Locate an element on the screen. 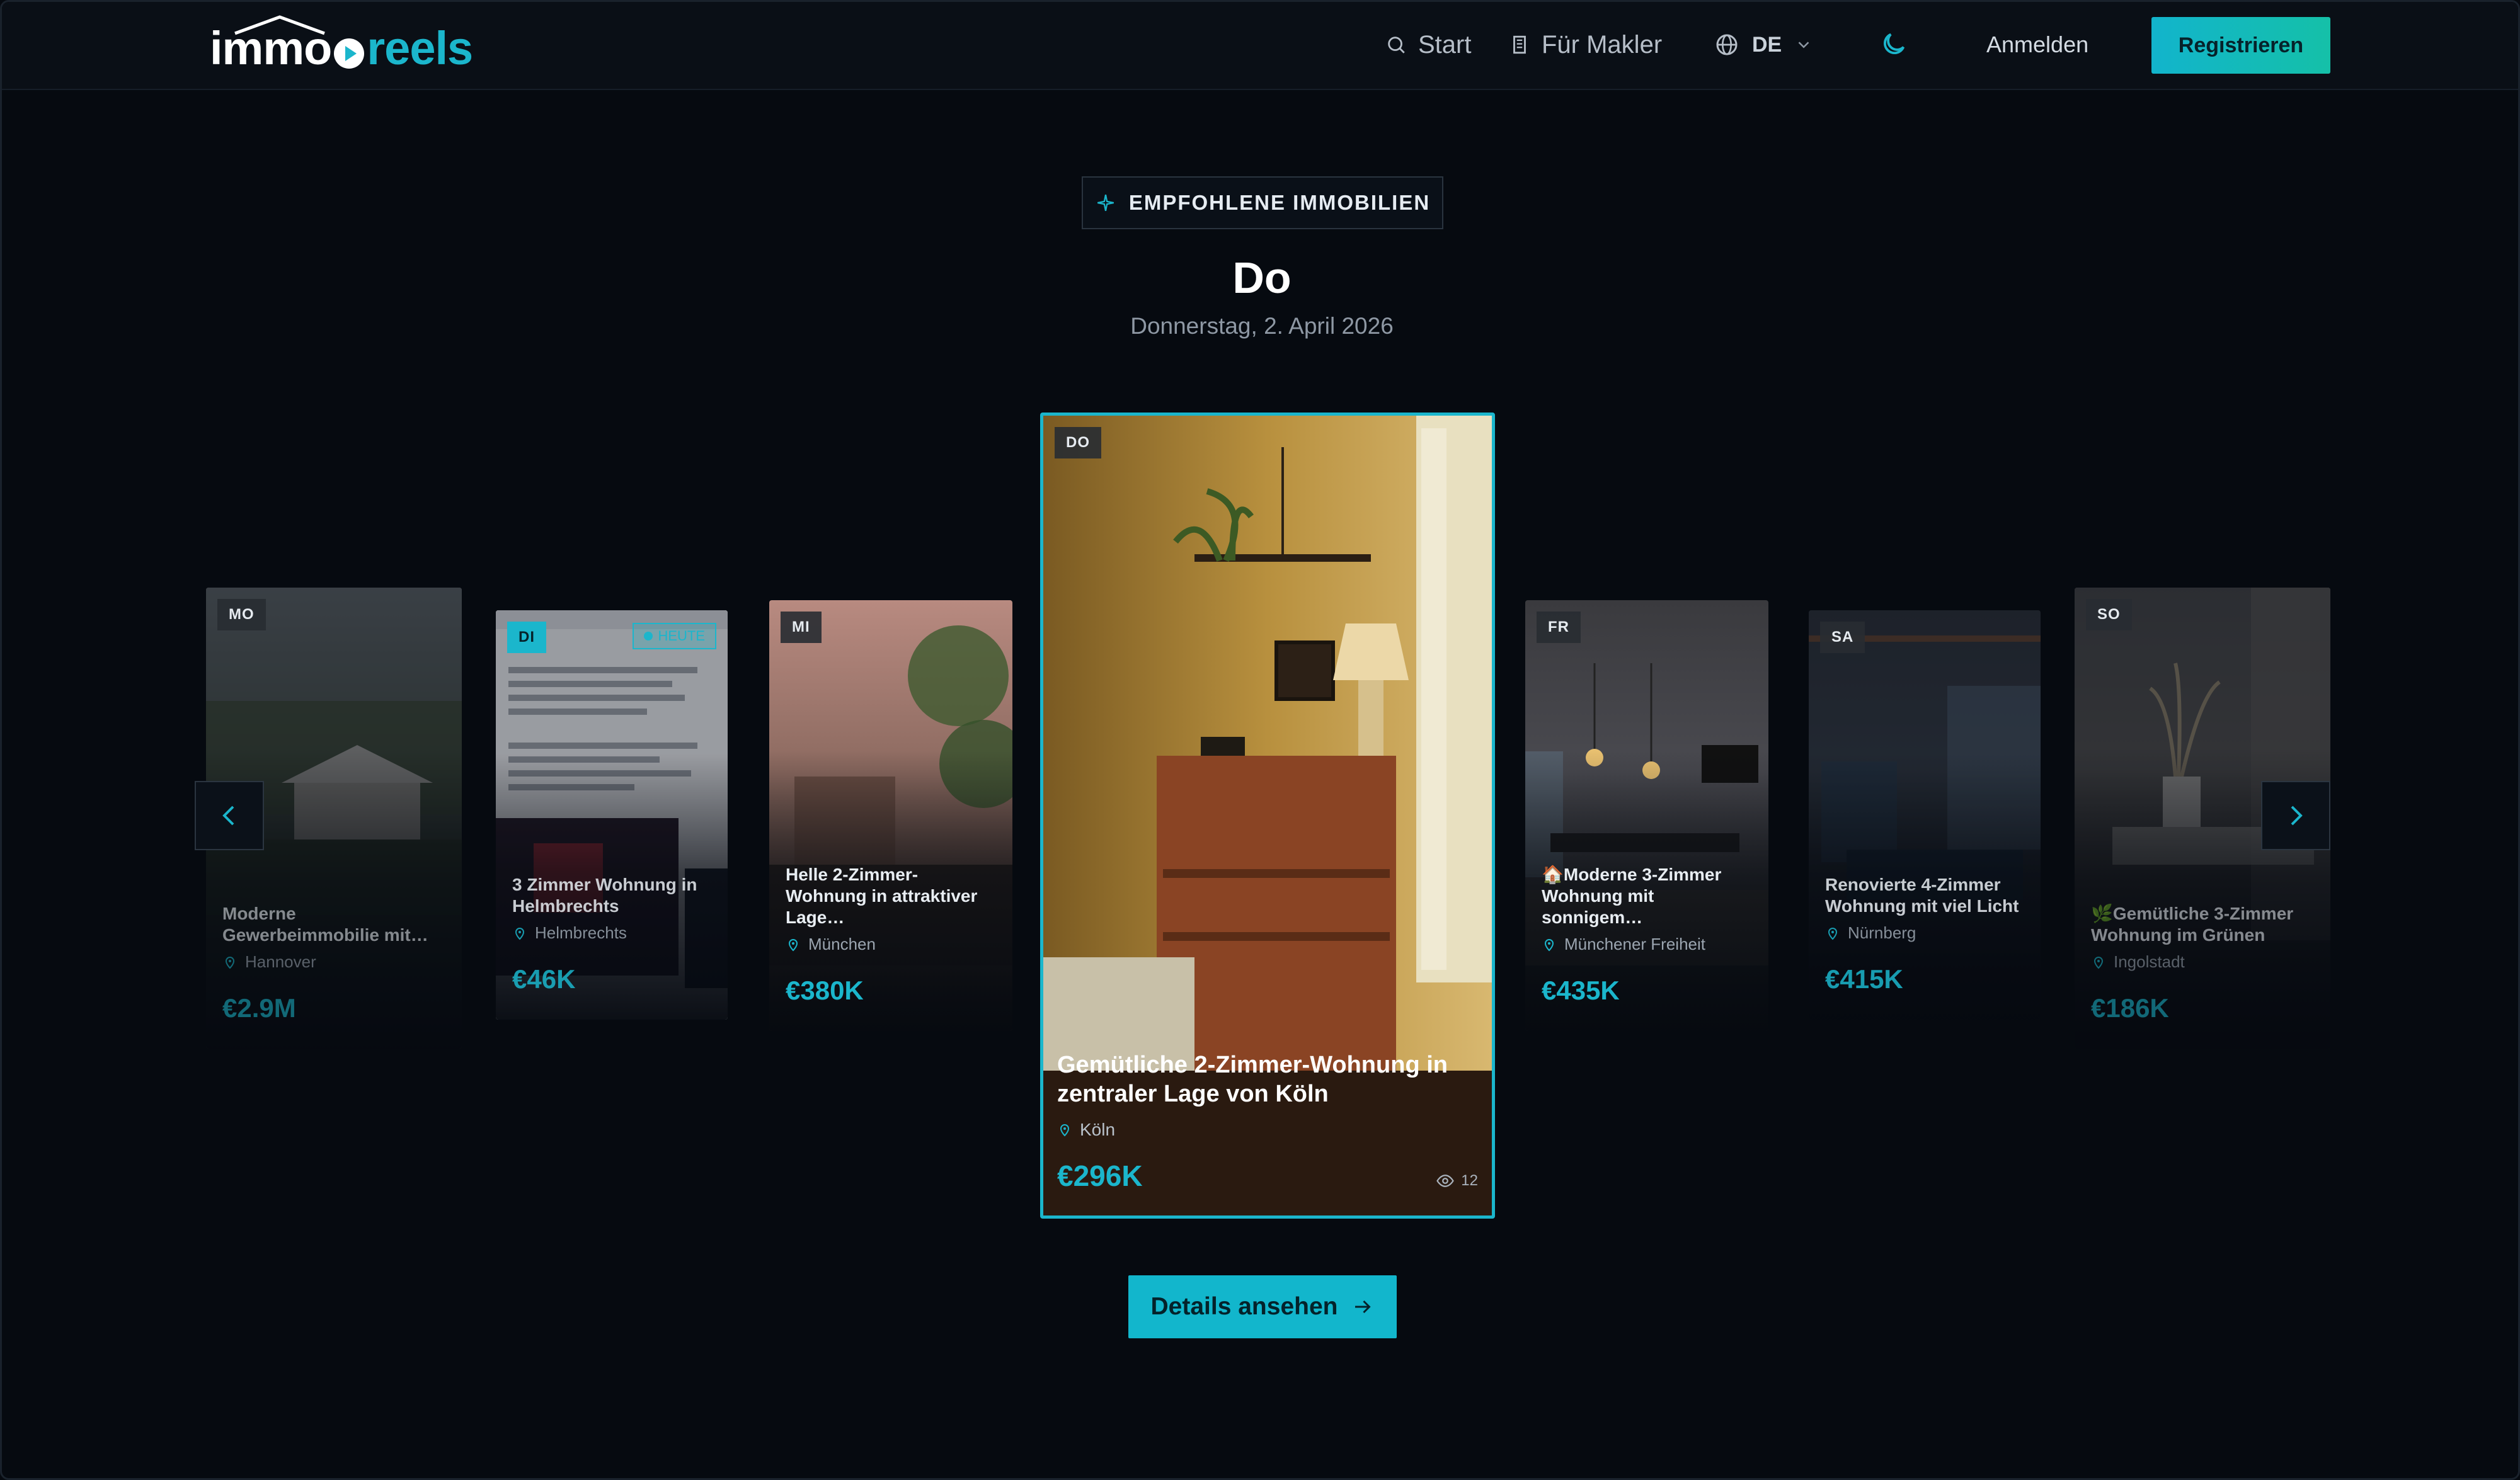 The width and height of the screenshot is (2520, 1480). card-location: Ingolstadt is located at coordinates (2203, 962).